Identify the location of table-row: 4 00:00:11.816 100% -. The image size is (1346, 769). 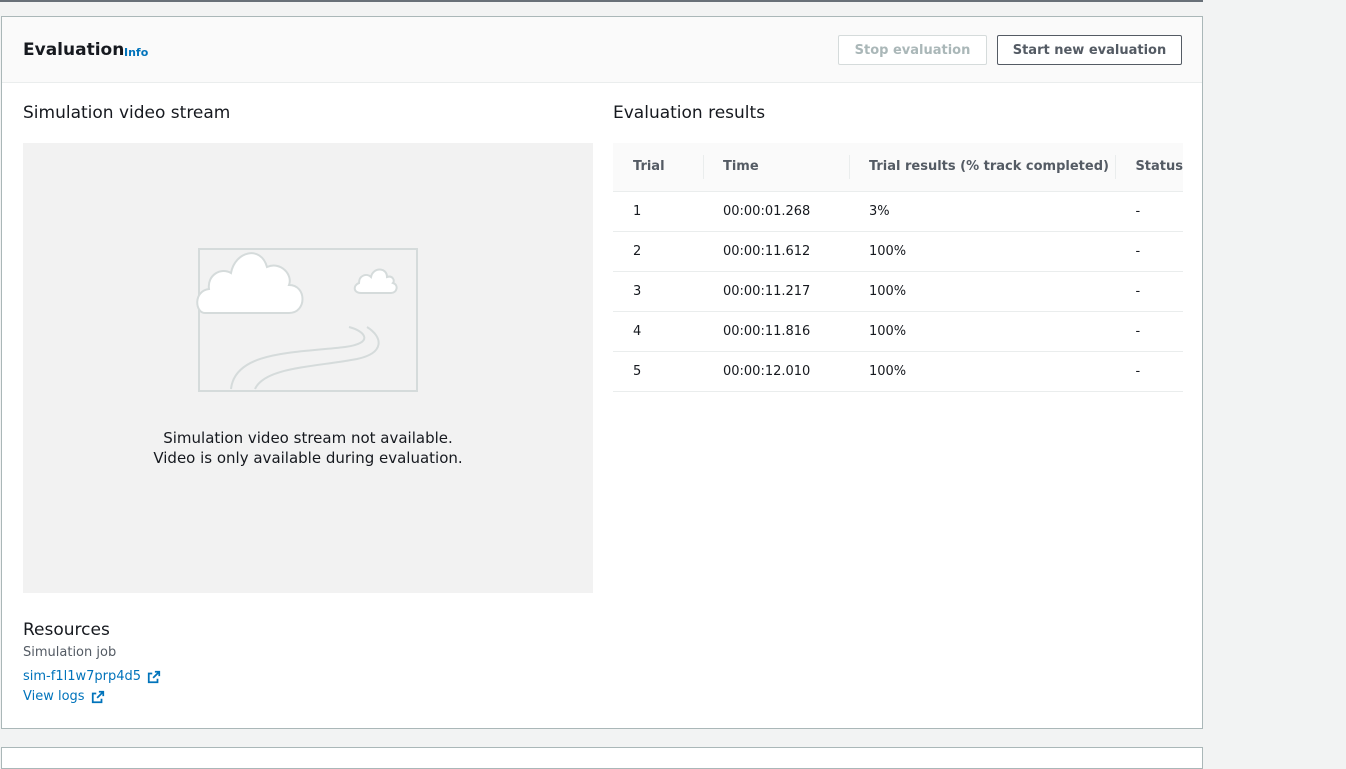
(898, 331).